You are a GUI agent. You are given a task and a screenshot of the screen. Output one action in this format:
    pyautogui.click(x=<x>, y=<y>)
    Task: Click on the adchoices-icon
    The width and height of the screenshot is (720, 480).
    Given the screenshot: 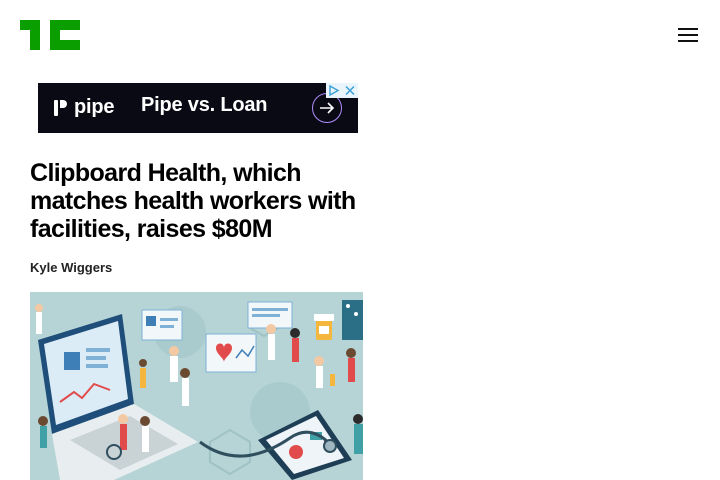 What is the action you would take?
    pyautogui.click(x=334, y=90)
    